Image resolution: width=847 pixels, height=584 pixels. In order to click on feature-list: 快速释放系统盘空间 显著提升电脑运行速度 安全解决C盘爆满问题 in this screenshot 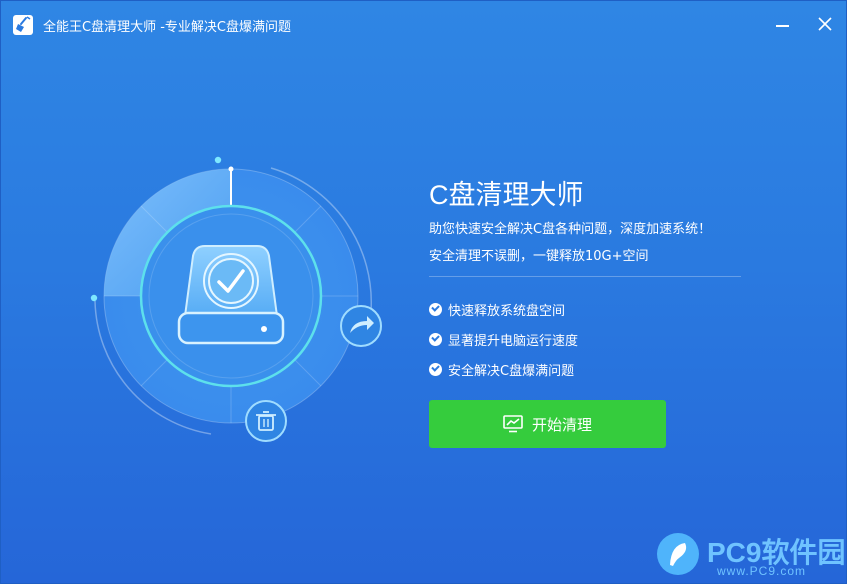, I will do `click(503, 339)`.